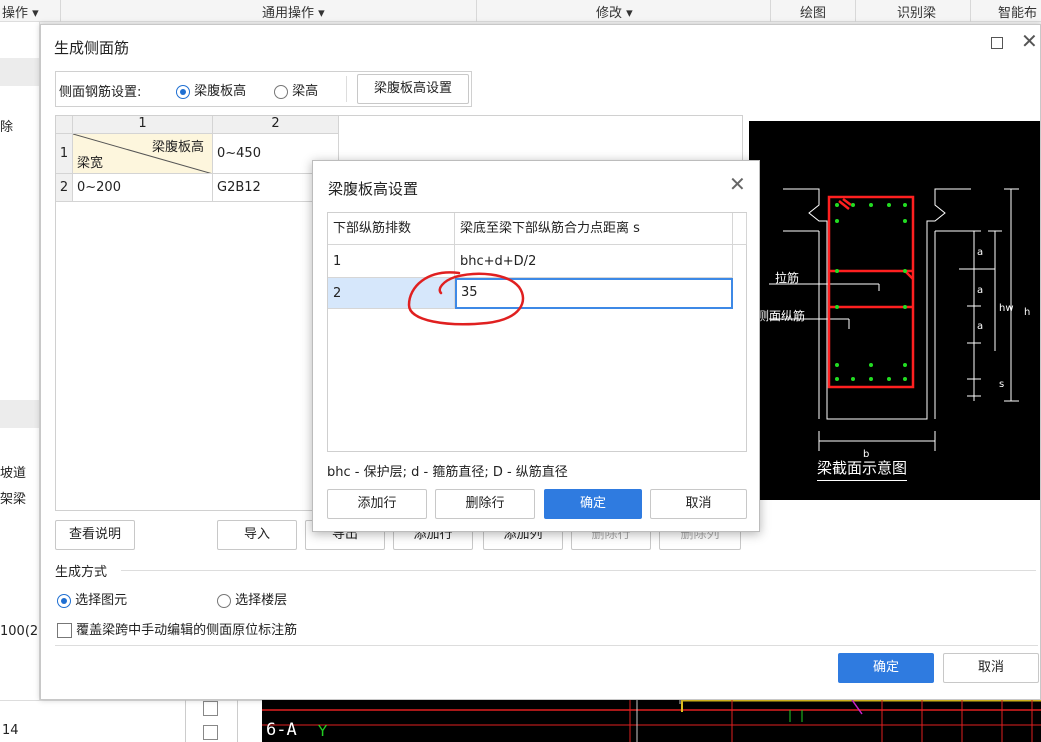 This screenshot has width=1041, height=742. What do you see at coordinates (20, 631) in the screenshot?
I see `left-panel-spec: 100(2)` at bounding box center [20, 631].